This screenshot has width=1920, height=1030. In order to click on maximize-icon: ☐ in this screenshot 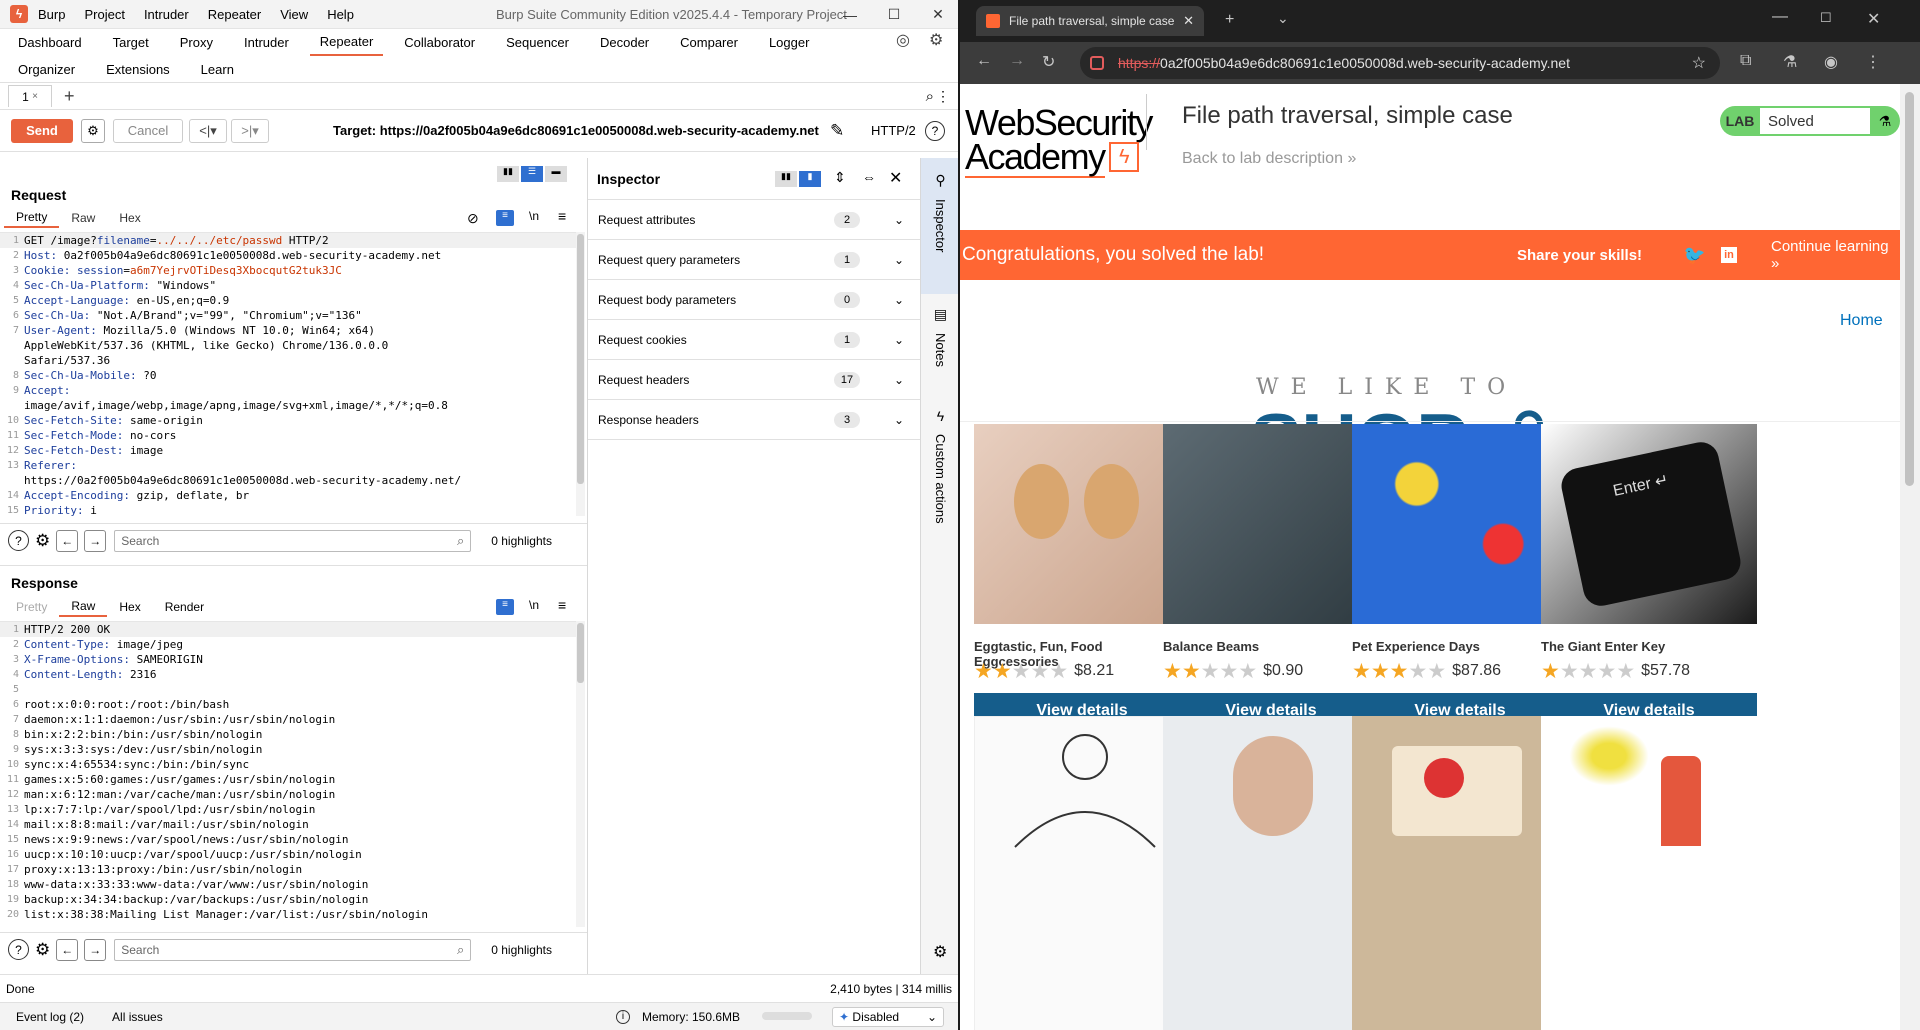, I will do `click(894, 14)`.